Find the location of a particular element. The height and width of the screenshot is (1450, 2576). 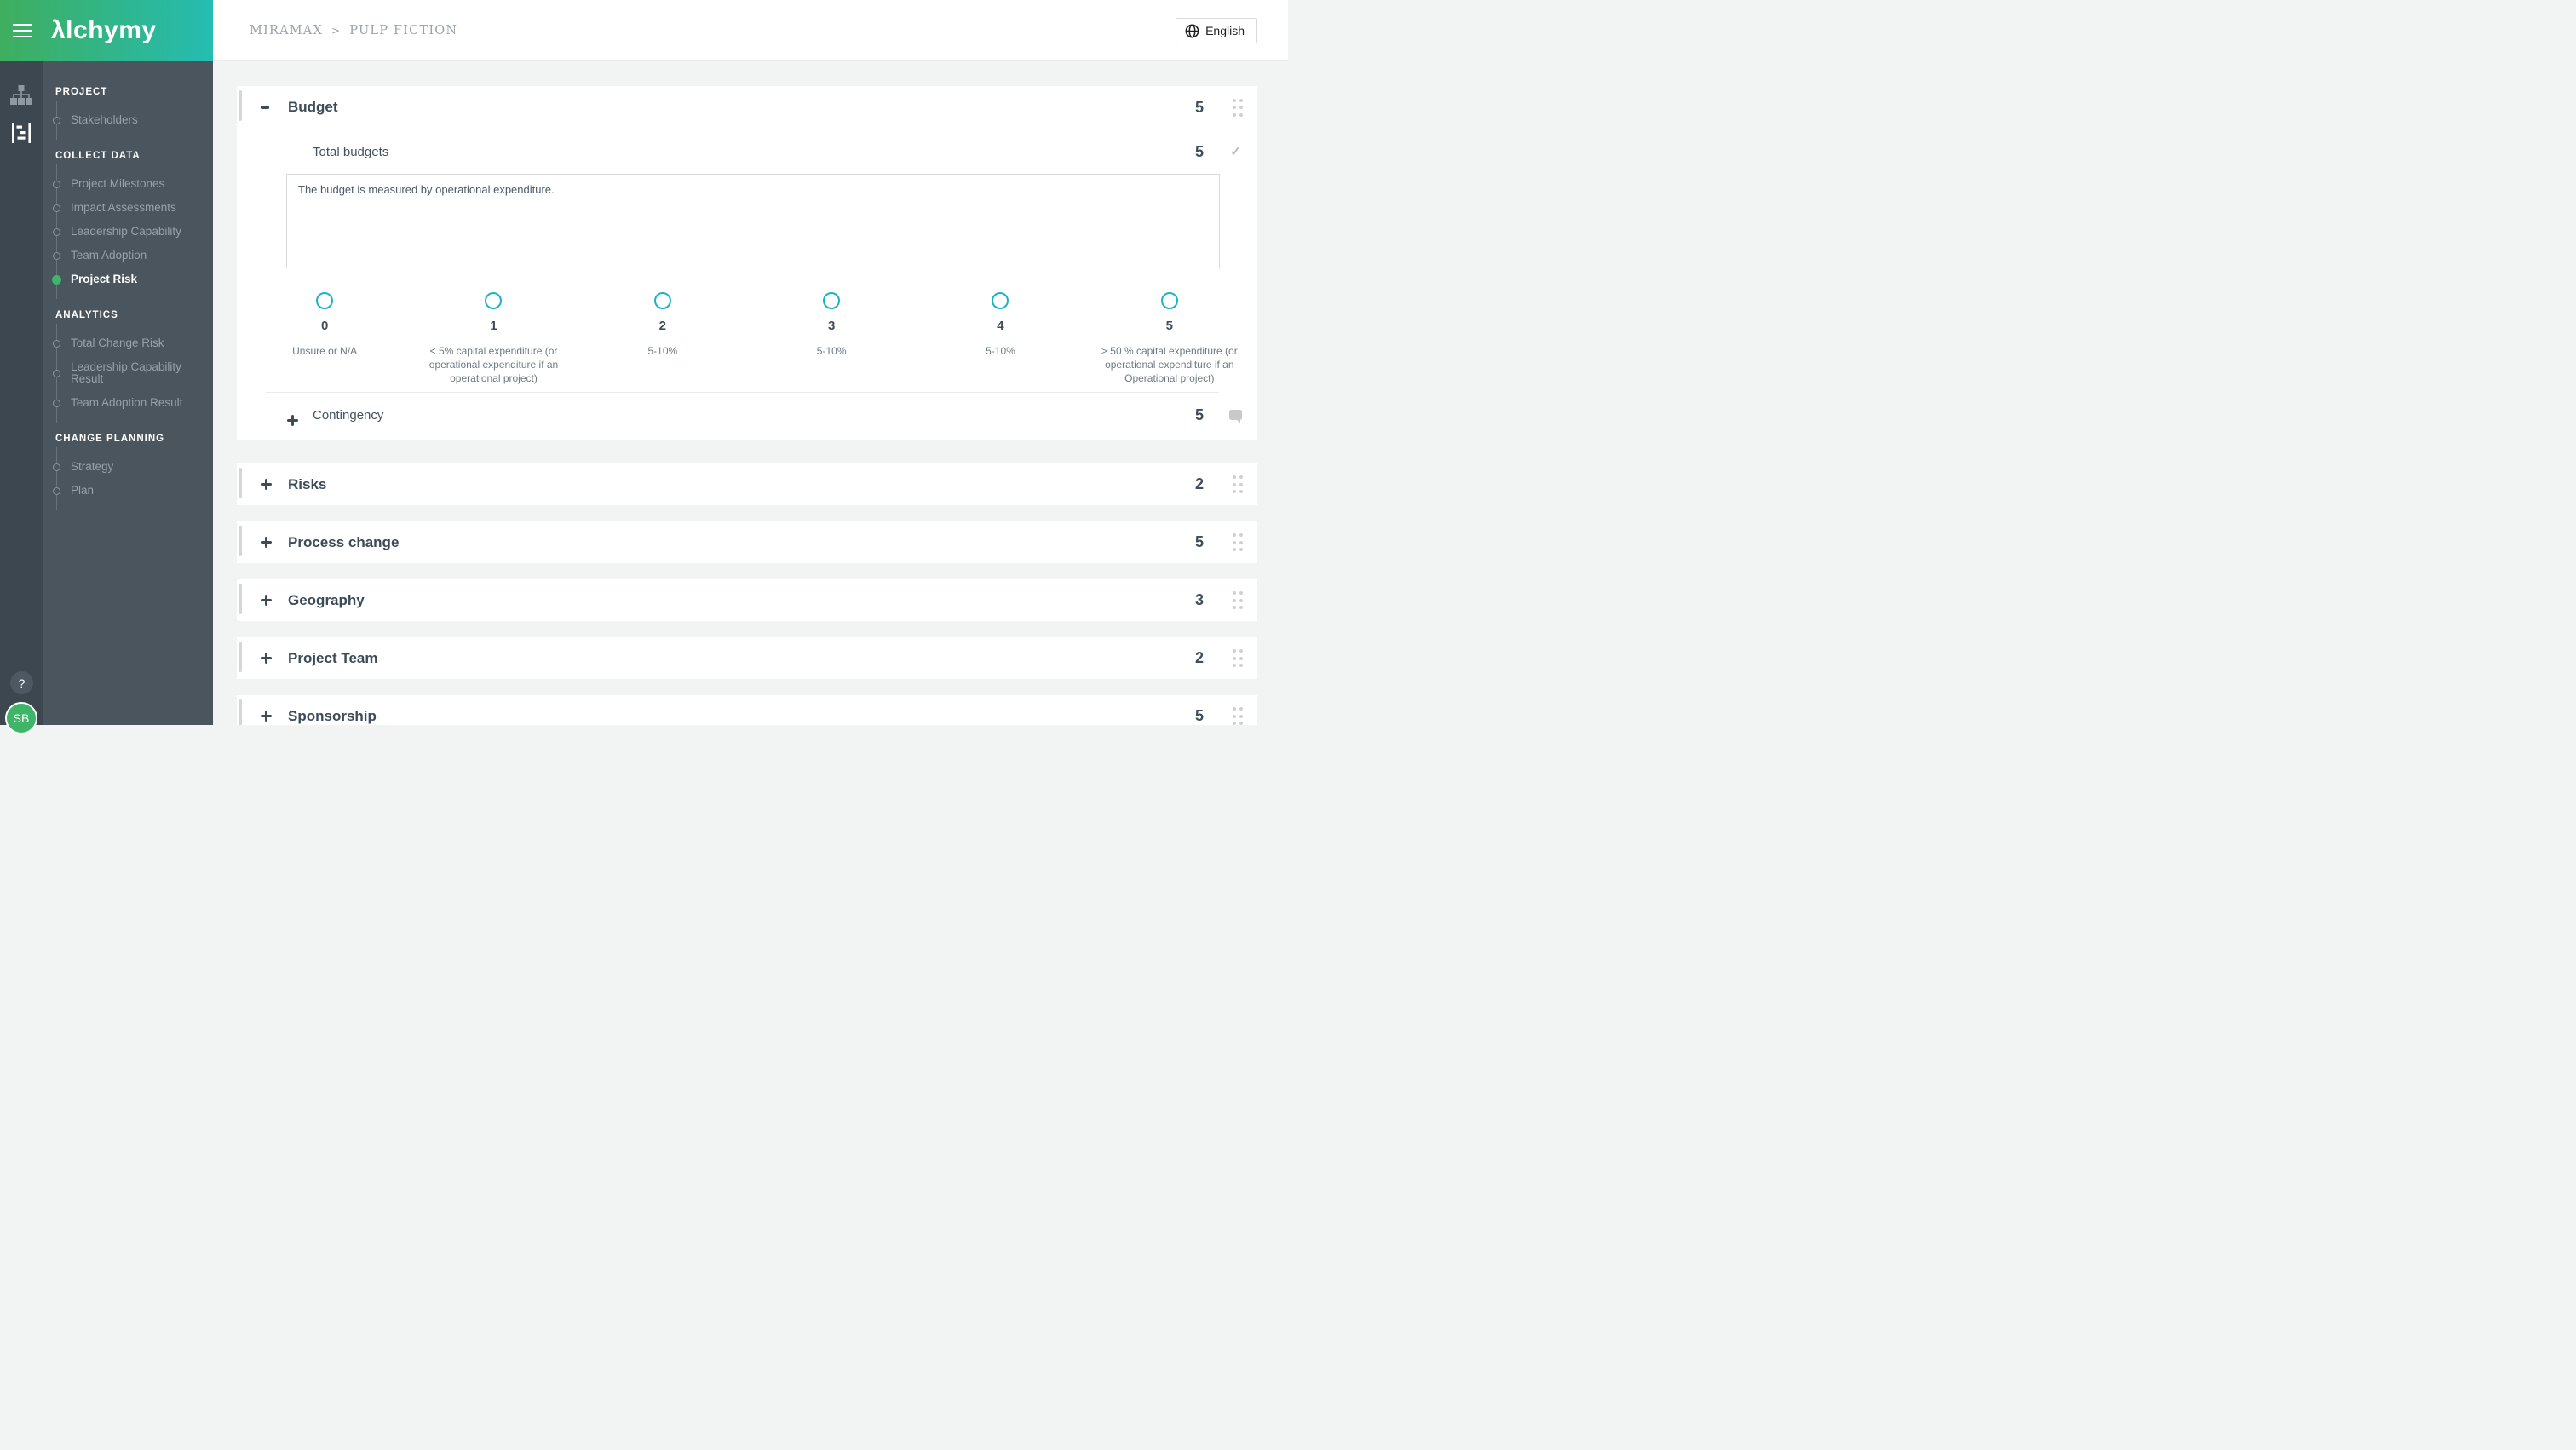

sidebar-item-project-milestones: Project Milestones is located at coordinates (128, 184).